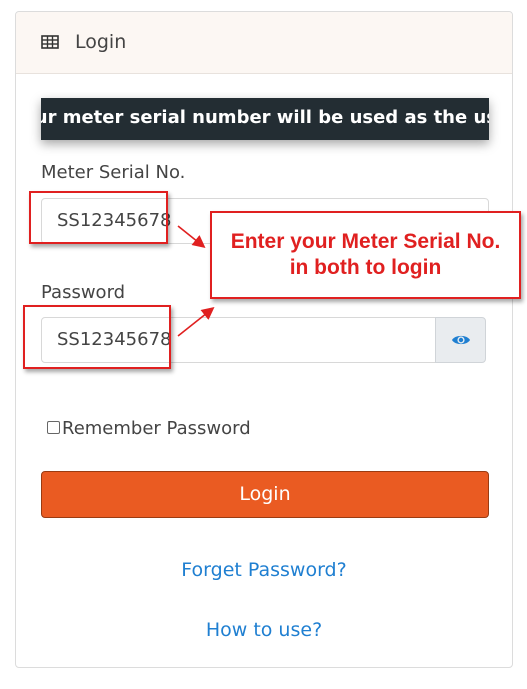 Image resolution: width=527 pixels, height=689 pixels. What do you see at coordinates (365, 241) in the screenshot?
I see `callout-line-1: Enter your Meter Serial No.` at bounding box center [365, 241].